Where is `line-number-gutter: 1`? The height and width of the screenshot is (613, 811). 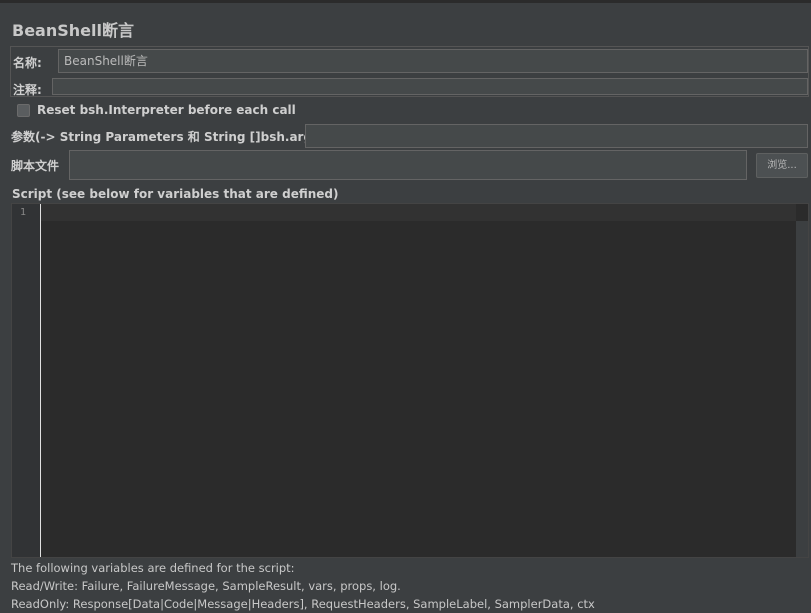
line-number-gutter: 1 is located at coordinates (26, 380).